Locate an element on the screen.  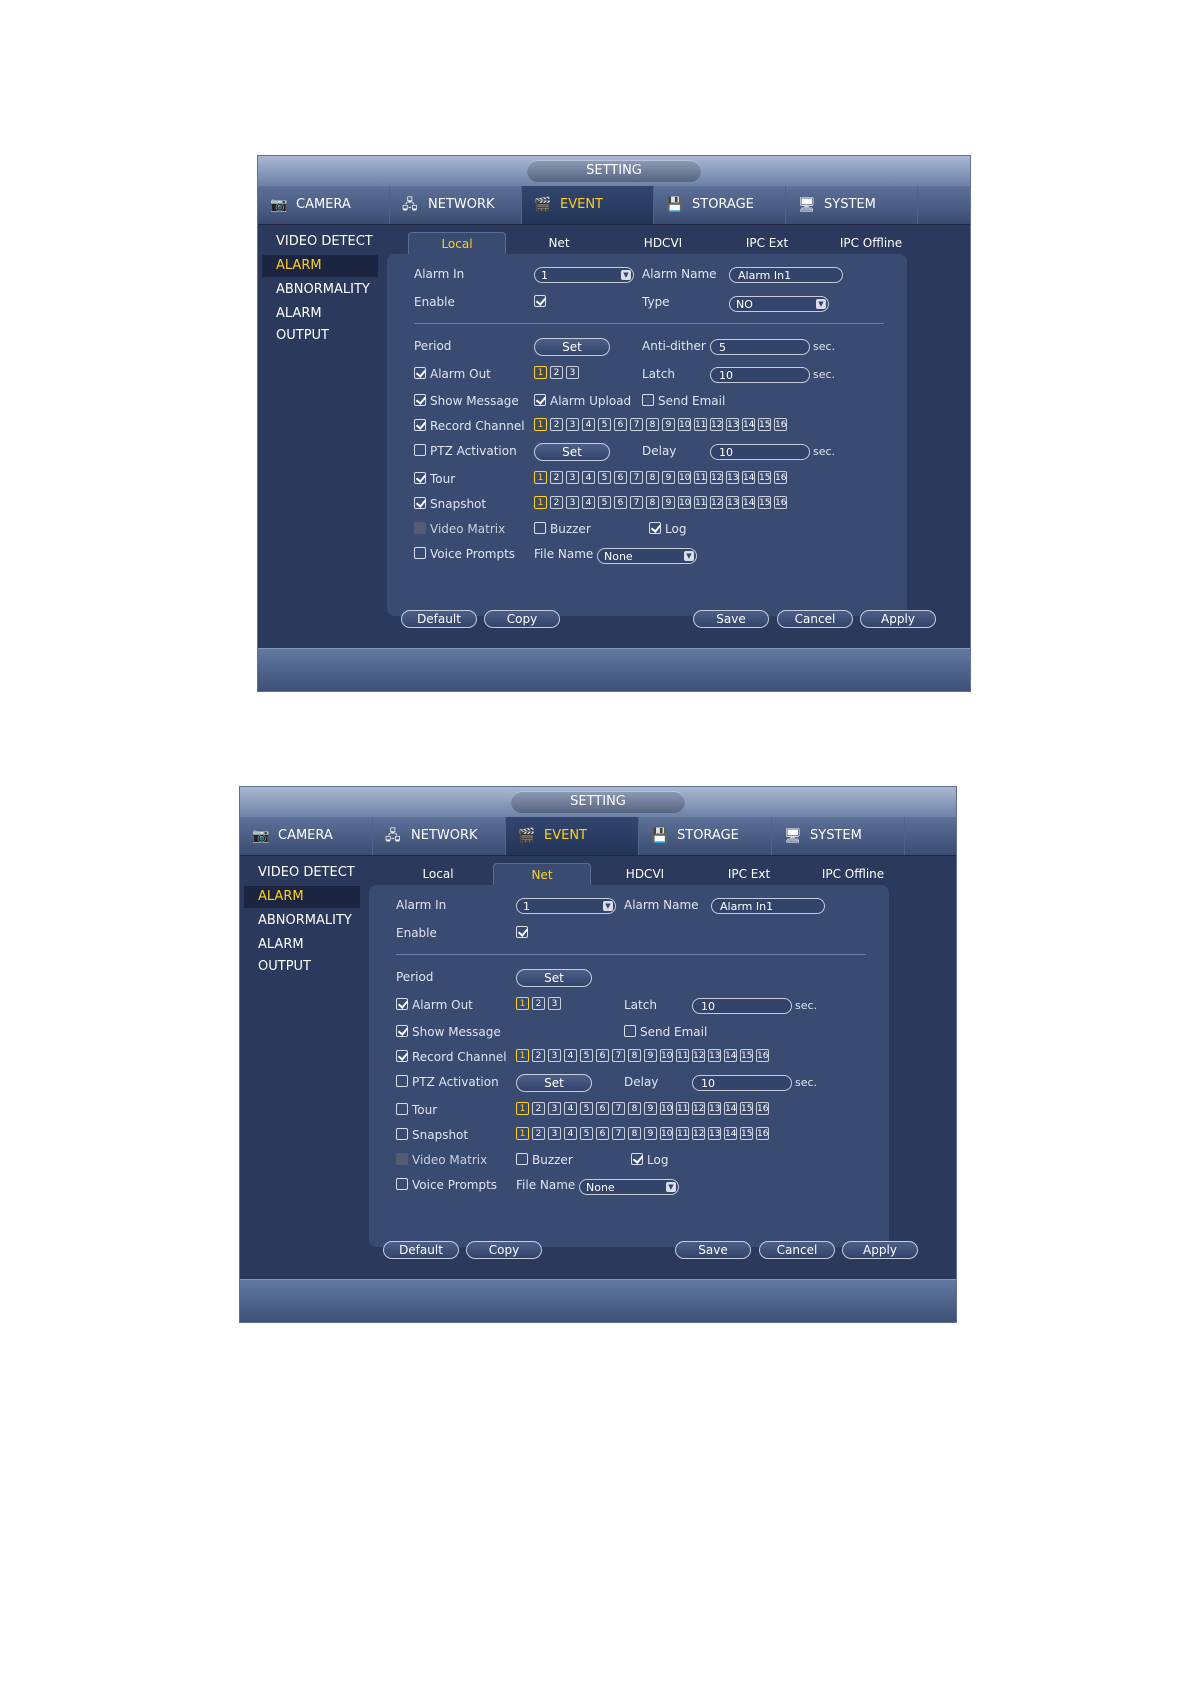
send-email-checkbox is located at coordinates (648, 400).